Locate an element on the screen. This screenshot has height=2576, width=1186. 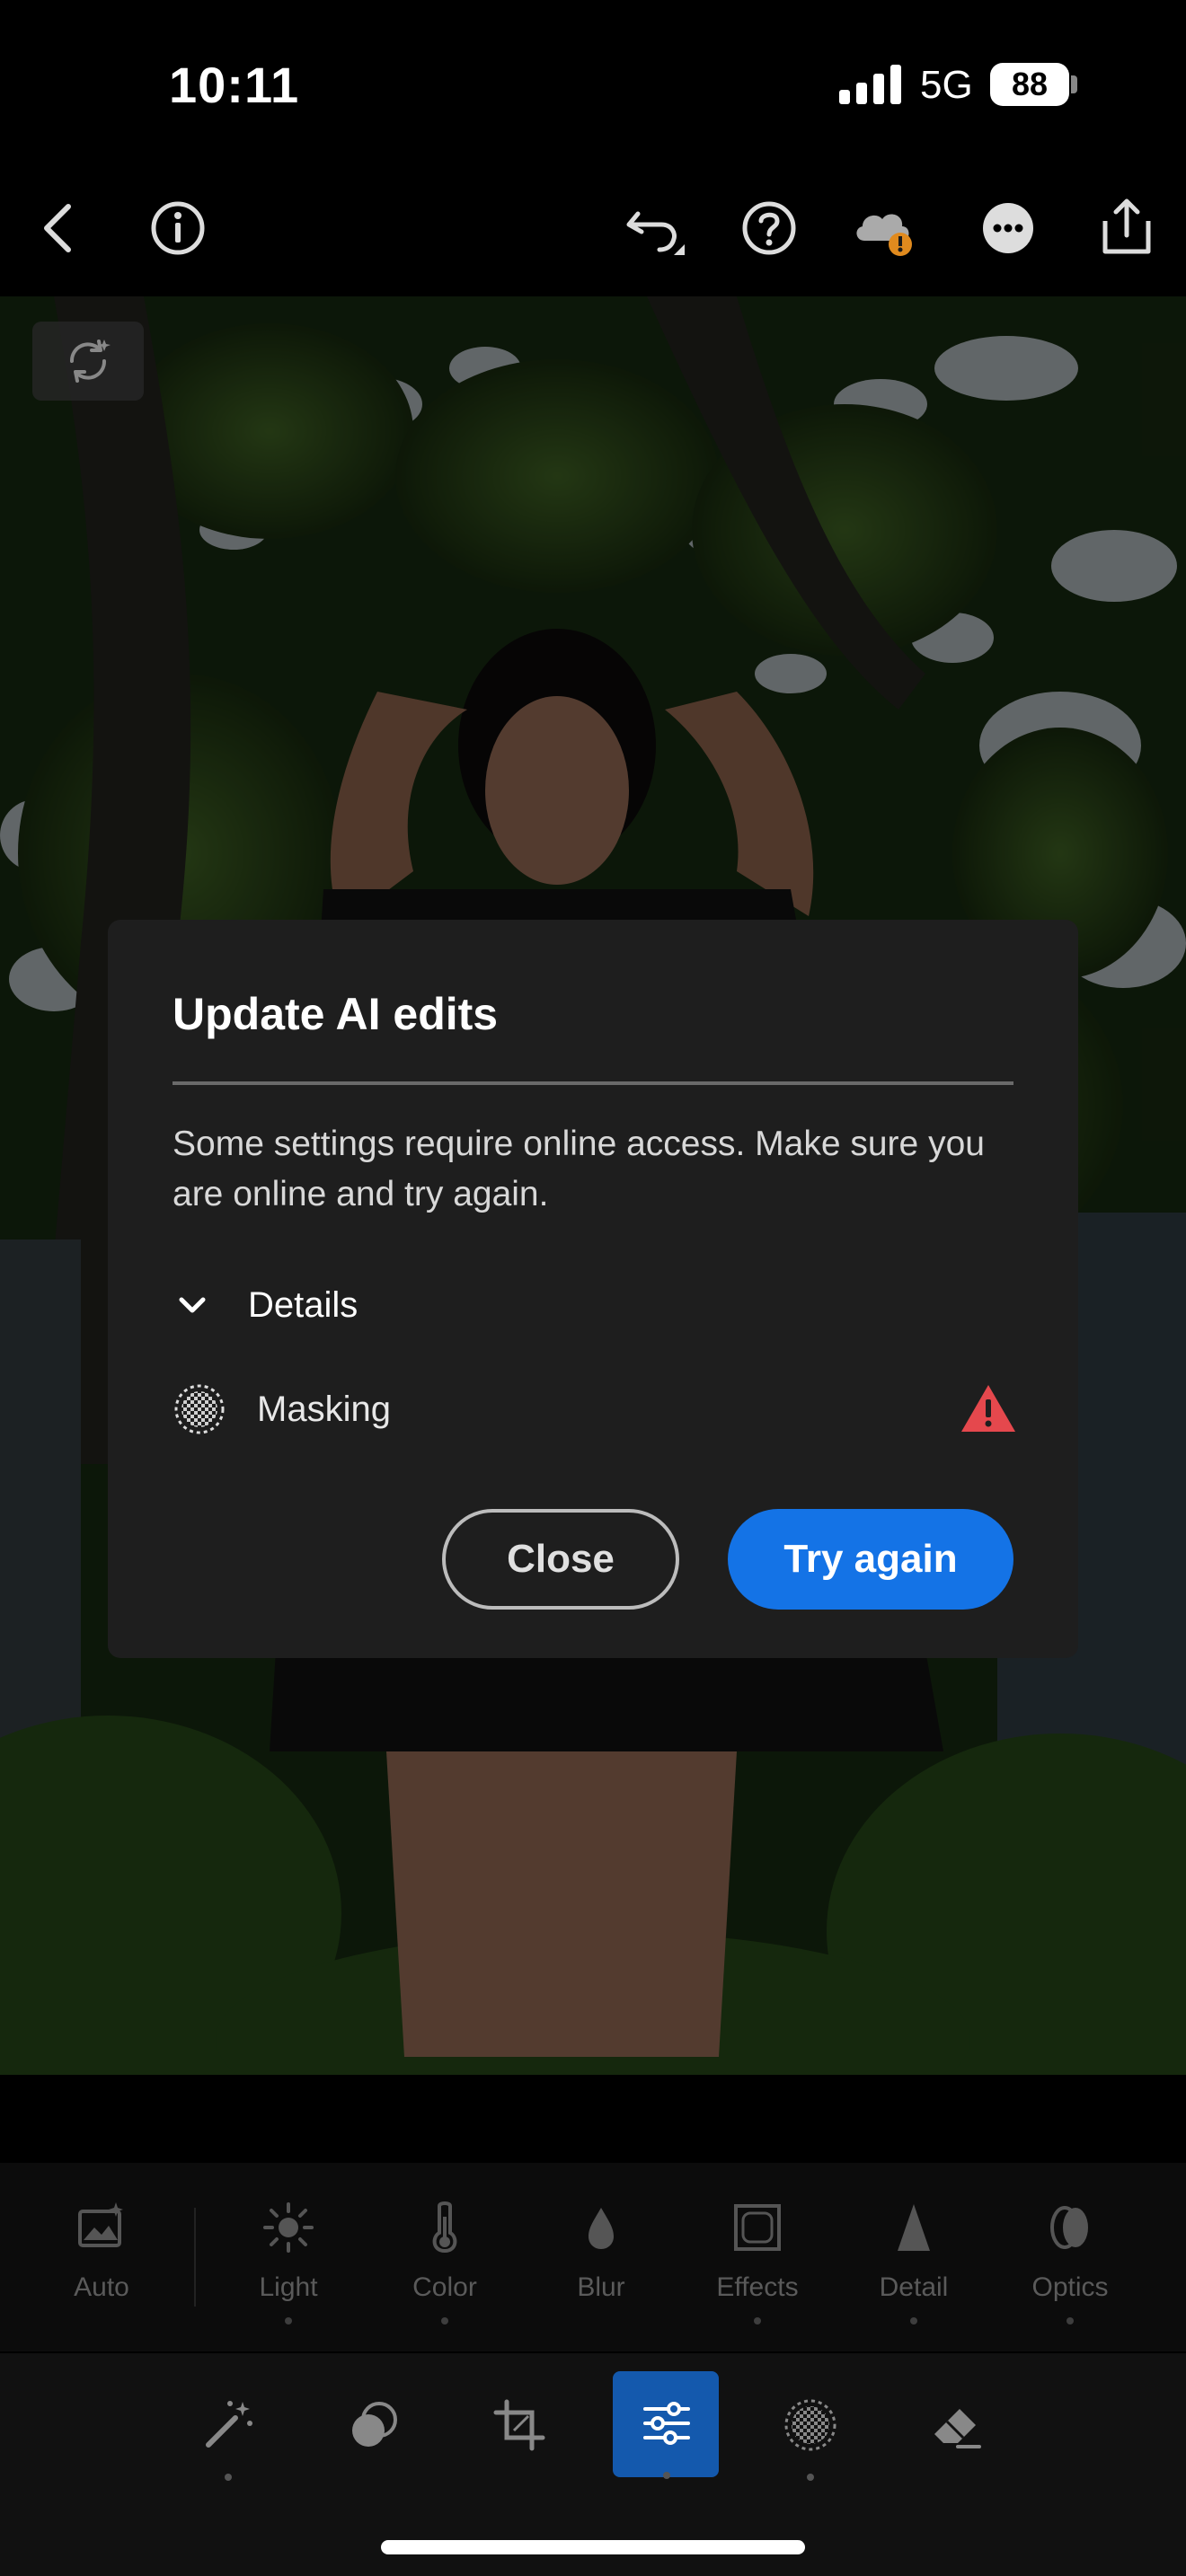
tool-remove is located at coordinates (956, 2438).